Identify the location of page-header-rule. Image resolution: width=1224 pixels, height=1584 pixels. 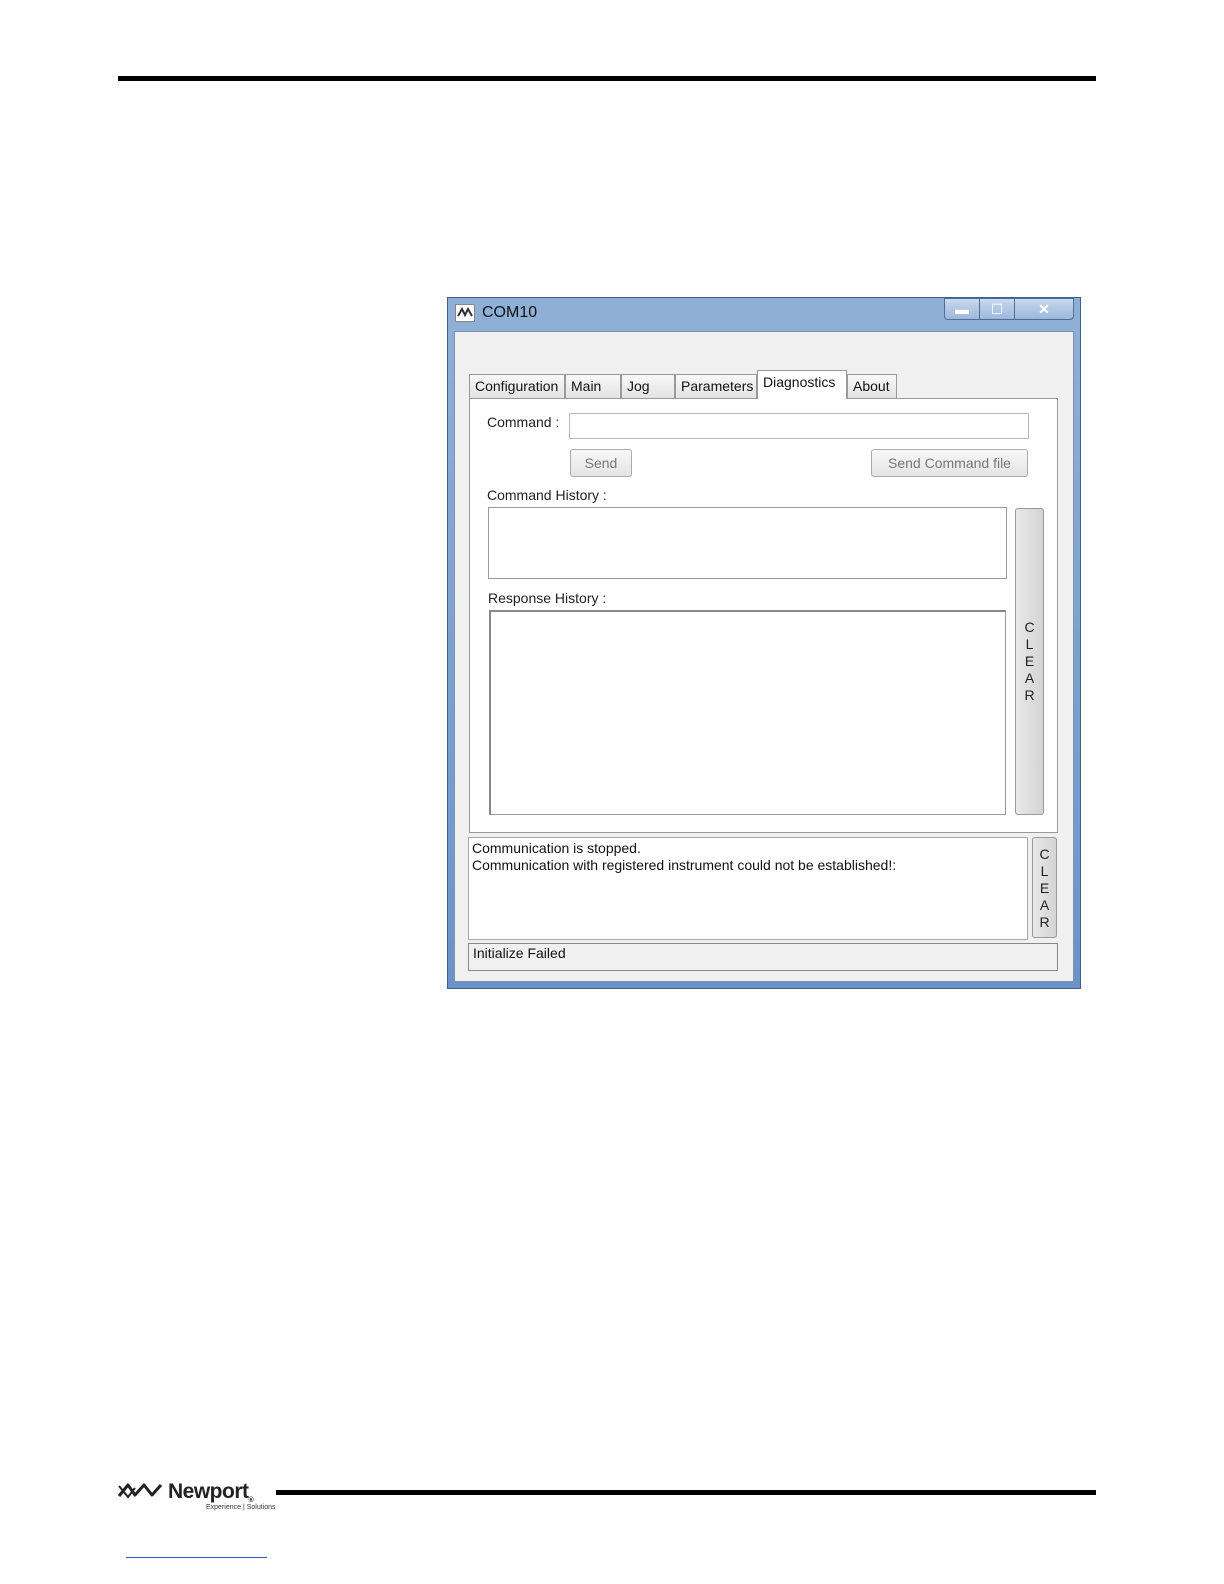
(607, 78).